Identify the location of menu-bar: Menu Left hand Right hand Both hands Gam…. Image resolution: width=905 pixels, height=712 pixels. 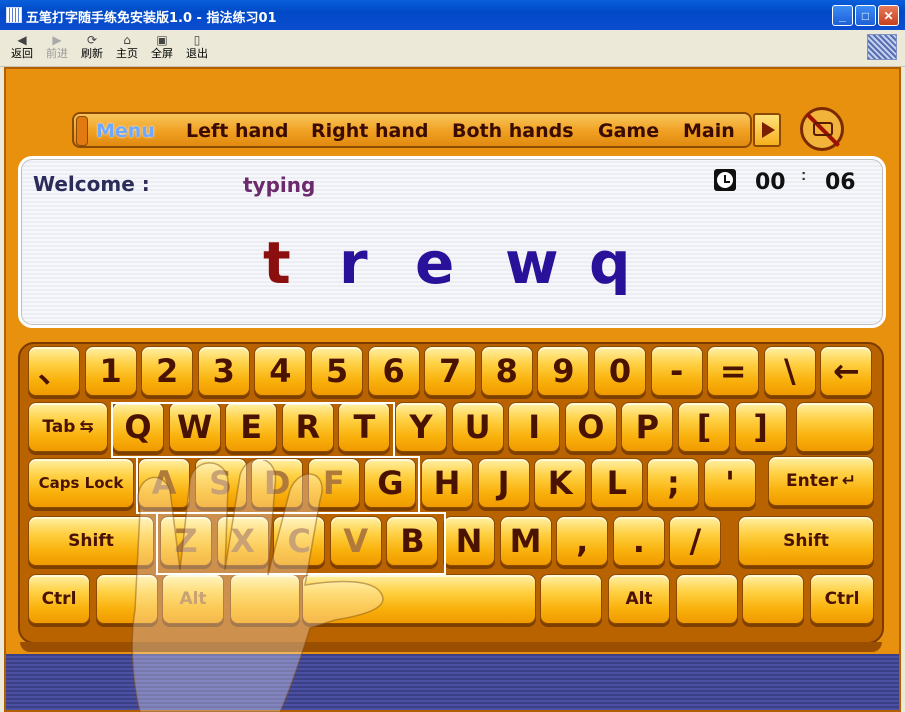
(412, 130).